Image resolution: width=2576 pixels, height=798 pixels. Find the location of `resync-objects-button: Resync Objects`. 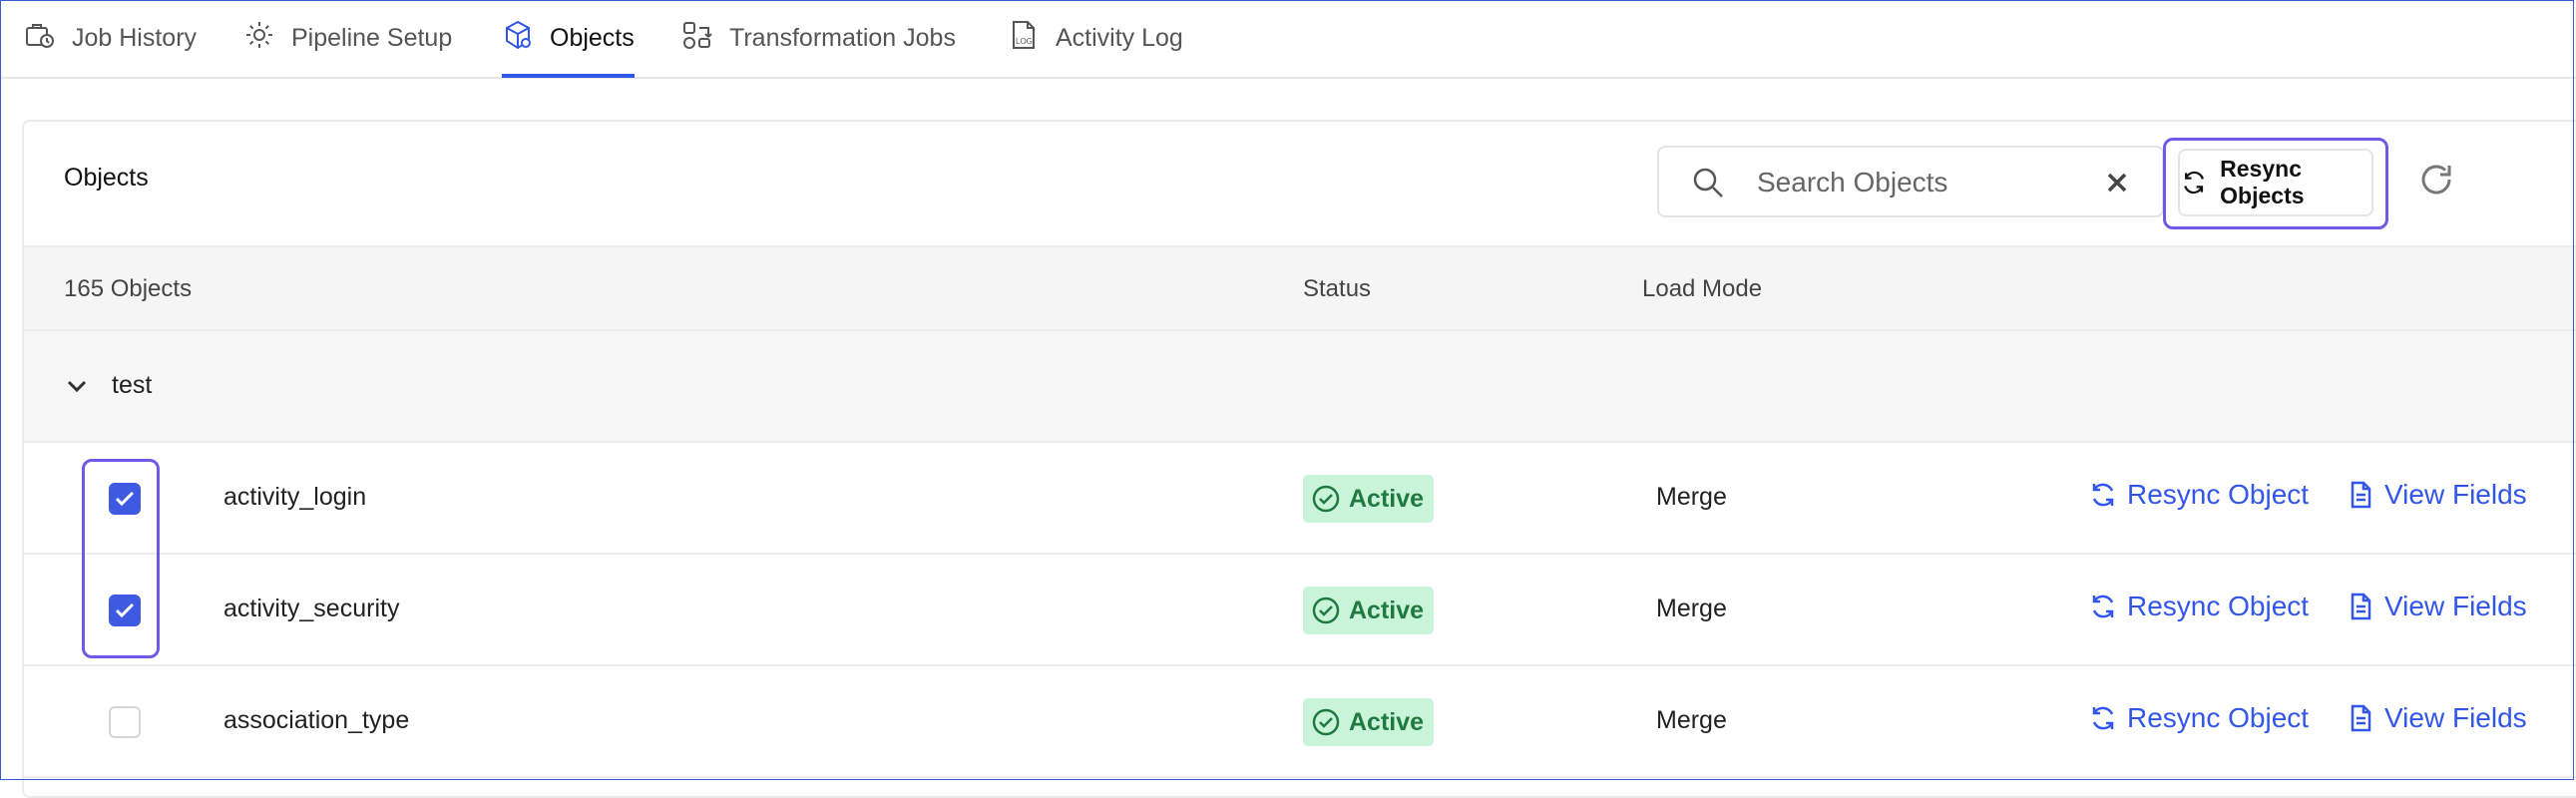

resync-objects-button: Resync Objects is located at coordinates (2275, 182).